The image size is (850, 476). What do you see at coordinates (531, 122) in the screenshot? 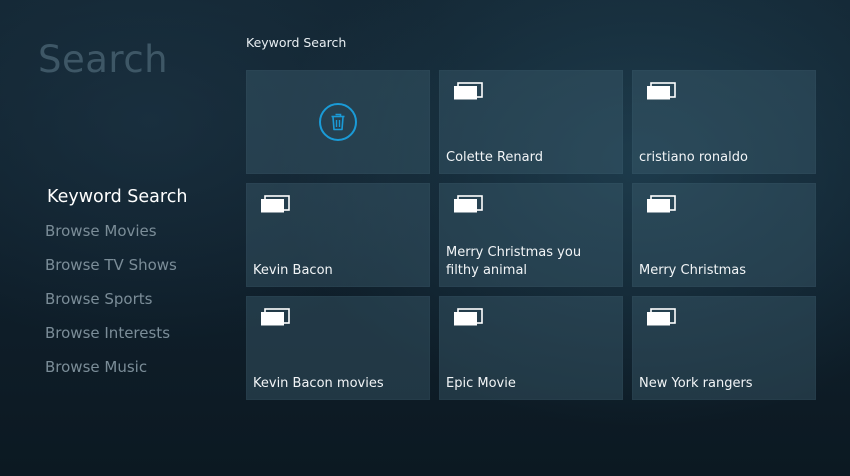
I see `search-tile: Colette Renard` at bounding box center [531, 122].